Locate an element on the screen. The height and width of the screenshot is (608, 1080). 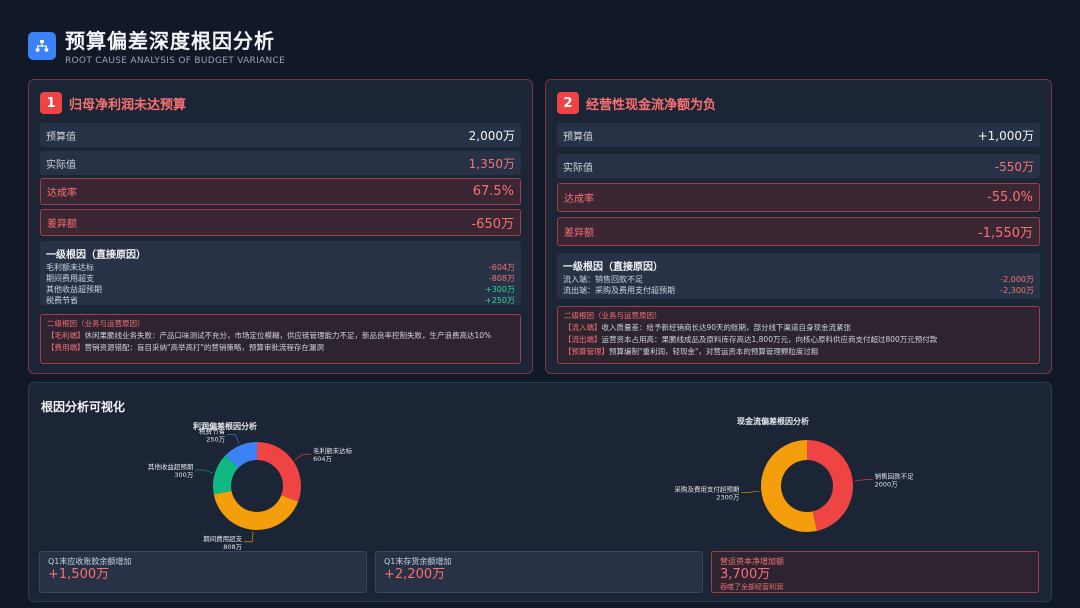
slice-label: 其他收益超预期 is located at coordinates (171, 466).